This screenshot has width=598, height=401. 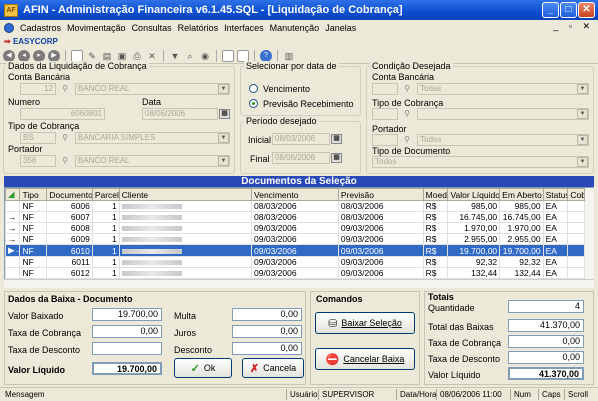 I want to click on desconto-field: 0,00, so click(x=267, y=348).